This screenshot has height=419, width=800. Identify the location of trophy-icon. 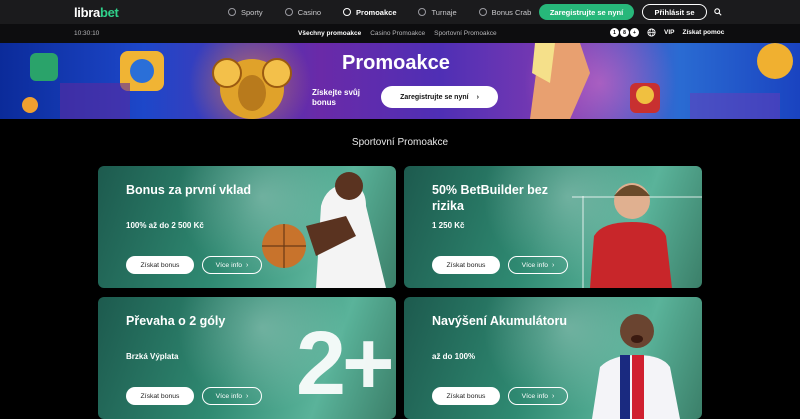
(422, 12).